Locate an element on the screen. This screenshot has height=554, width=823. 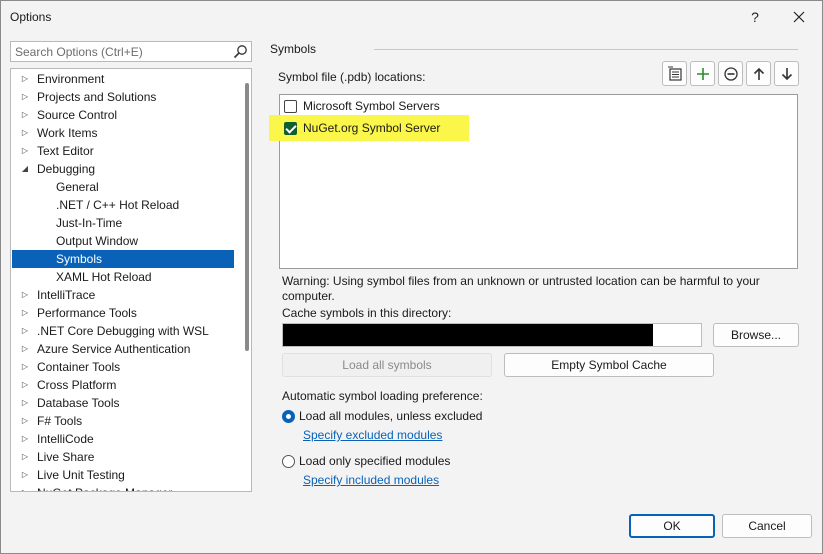
remove-icon is located at coordinates (730, 73).